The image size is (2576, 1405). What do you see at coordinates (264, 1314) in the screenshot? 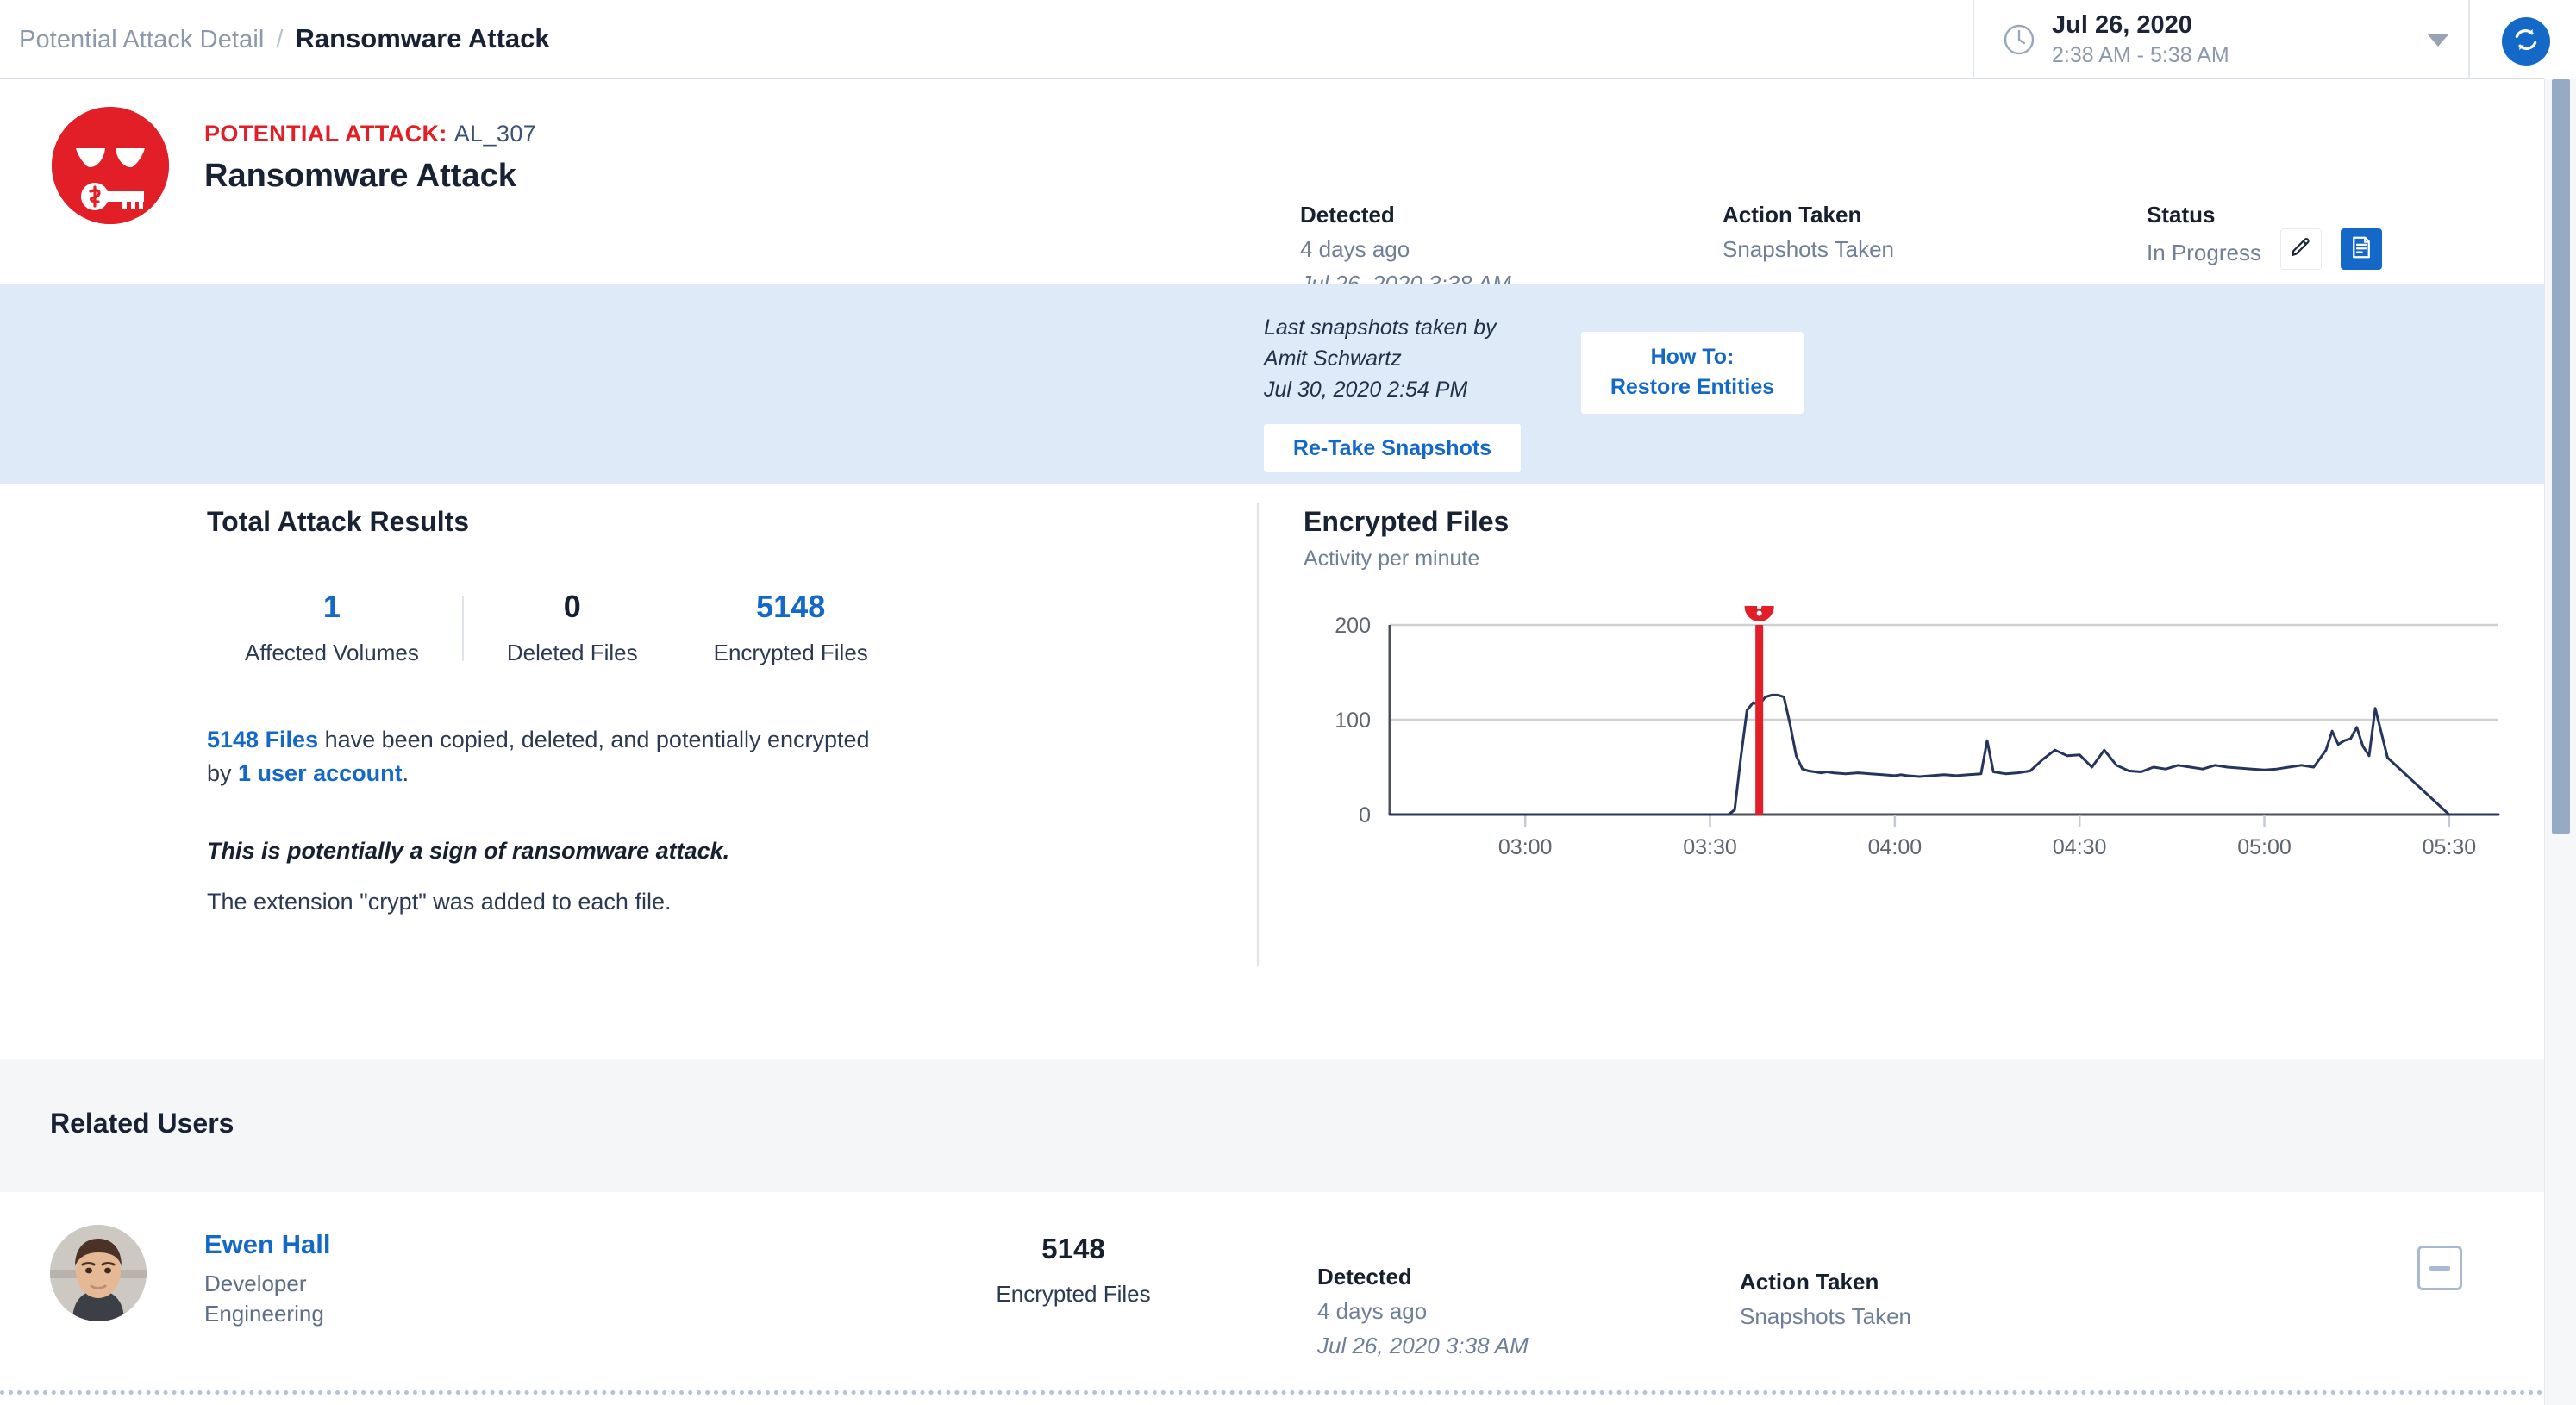
I see `related-user-department: Engineering` at bounding box center [264, 1314].